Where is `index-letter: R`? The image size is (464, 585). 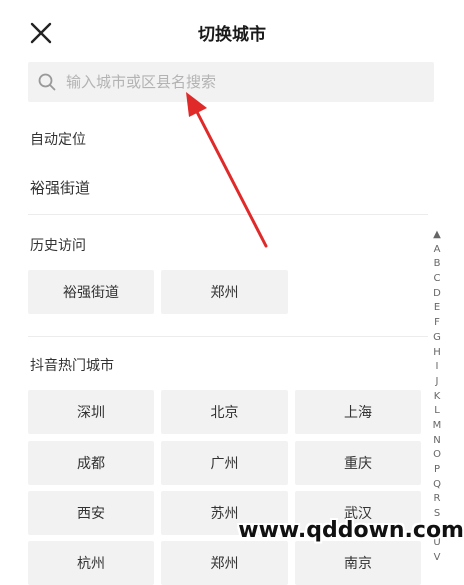 index-letter: R is located at coordinates (437, 499).